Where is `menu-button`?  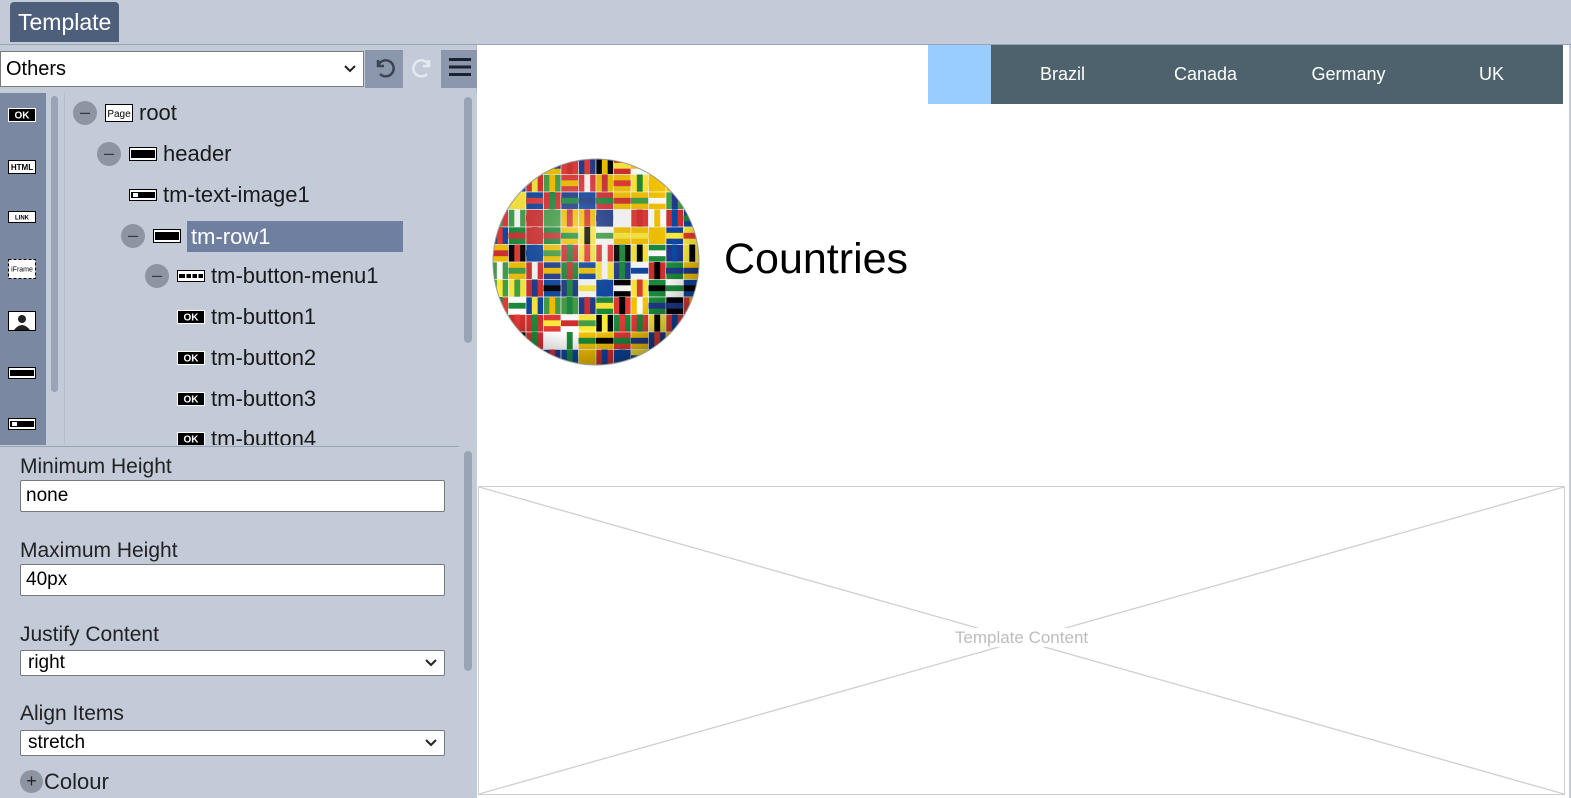
menu-button is located at coordinates (460, 69).